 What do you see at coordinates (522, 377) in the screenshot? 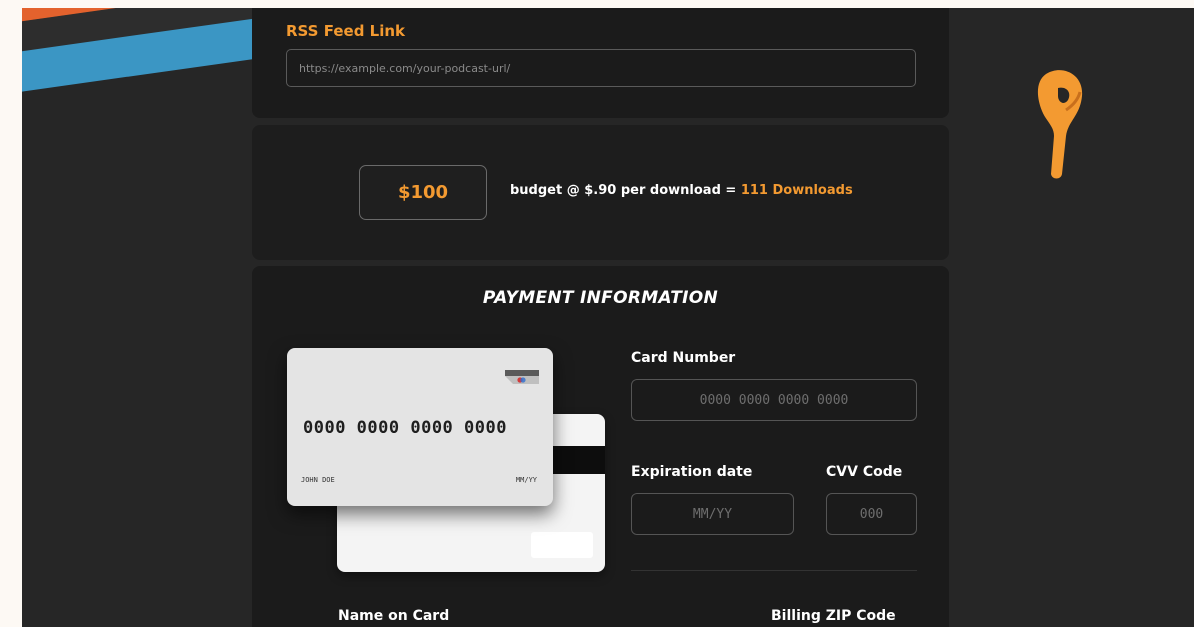
I see `card-chip-icon` at bounding box center [522, 377].